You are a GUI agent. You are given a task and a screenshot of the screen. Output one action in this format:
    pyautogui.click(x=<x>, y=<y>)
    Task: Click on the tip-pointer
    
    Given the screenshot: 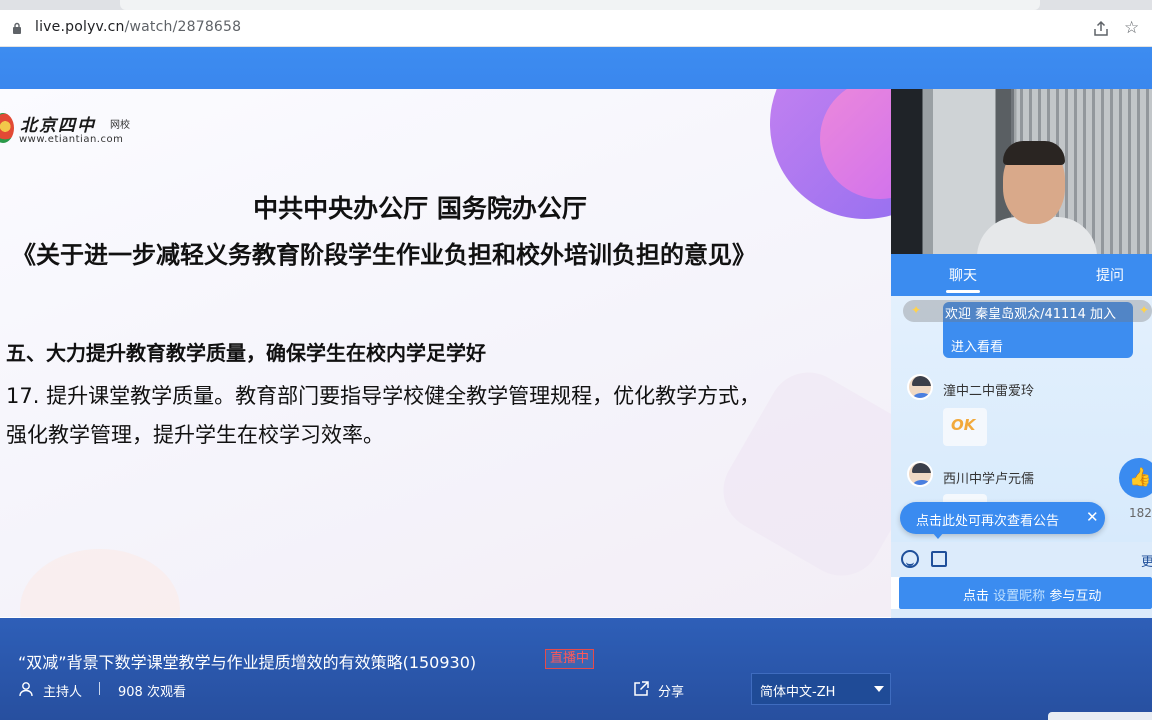 What is the action you would take?
    pyautogui.click(x=938, y=535)
    